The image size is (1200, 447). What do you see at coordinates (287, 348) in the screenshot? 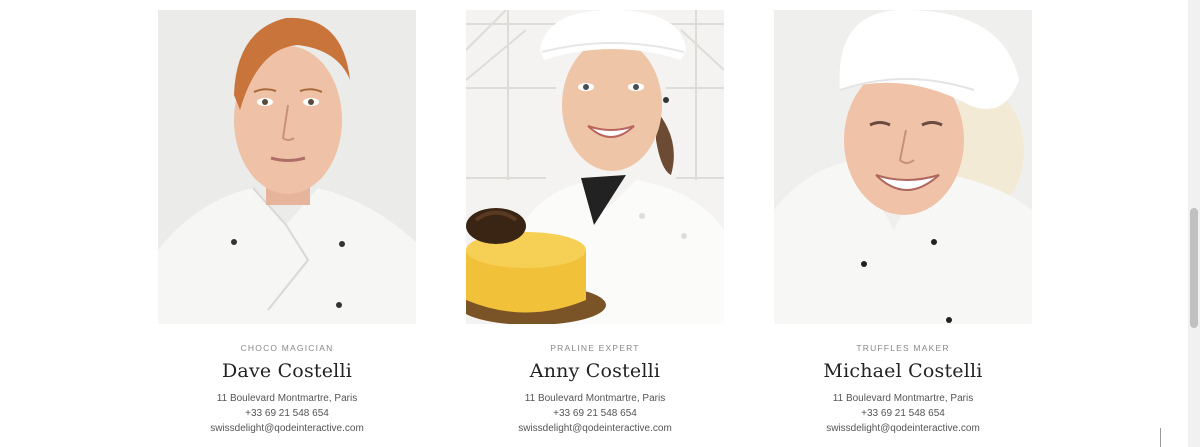
I see `team-member-role: CHOCO MAGICIAN` at bounding box center [287, 348].